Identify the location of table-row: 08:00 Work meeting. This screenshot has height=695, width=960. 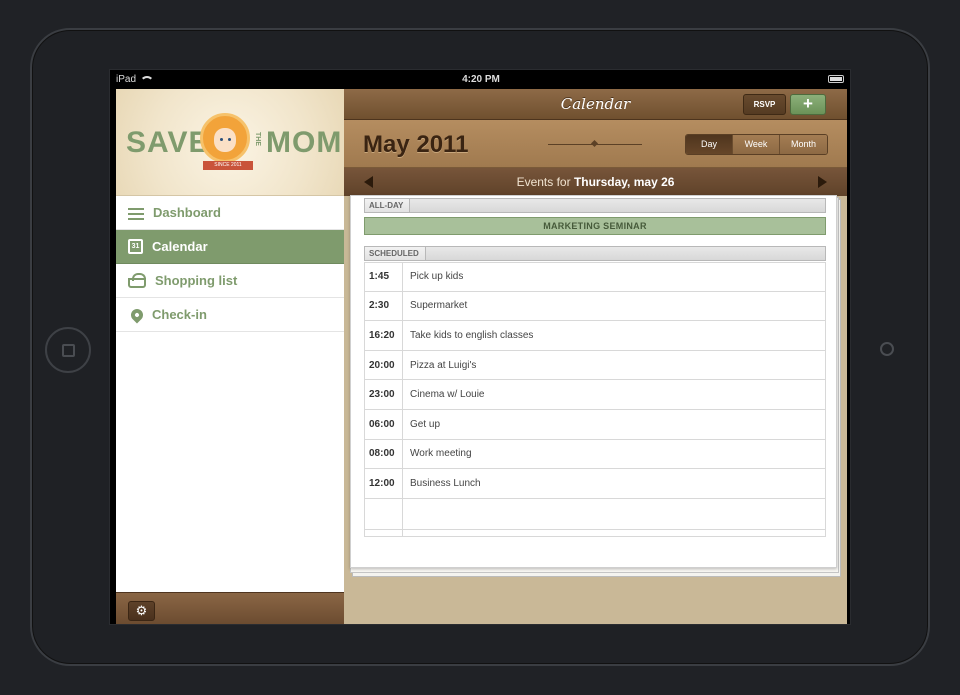
(595, 454).